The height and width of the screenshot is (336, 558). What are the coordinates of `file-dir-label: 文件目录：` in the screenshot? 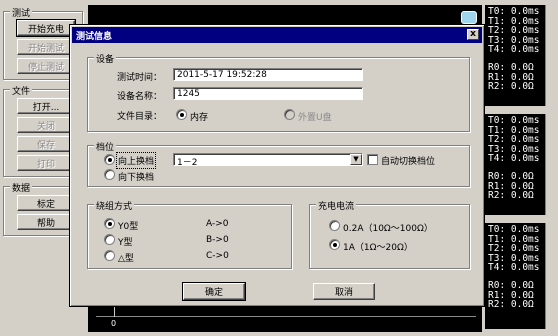 It's located at (140, 117).